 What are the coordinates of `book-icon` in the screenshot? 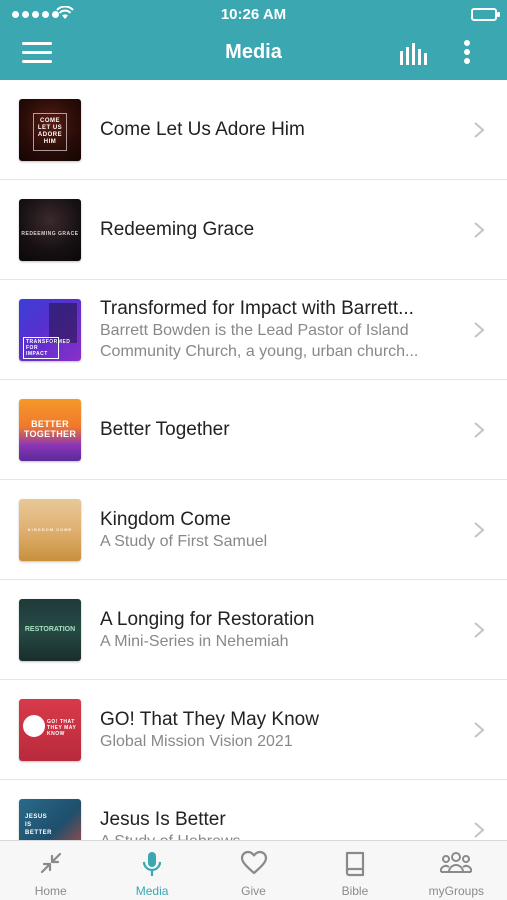 It's located at (355, 864).